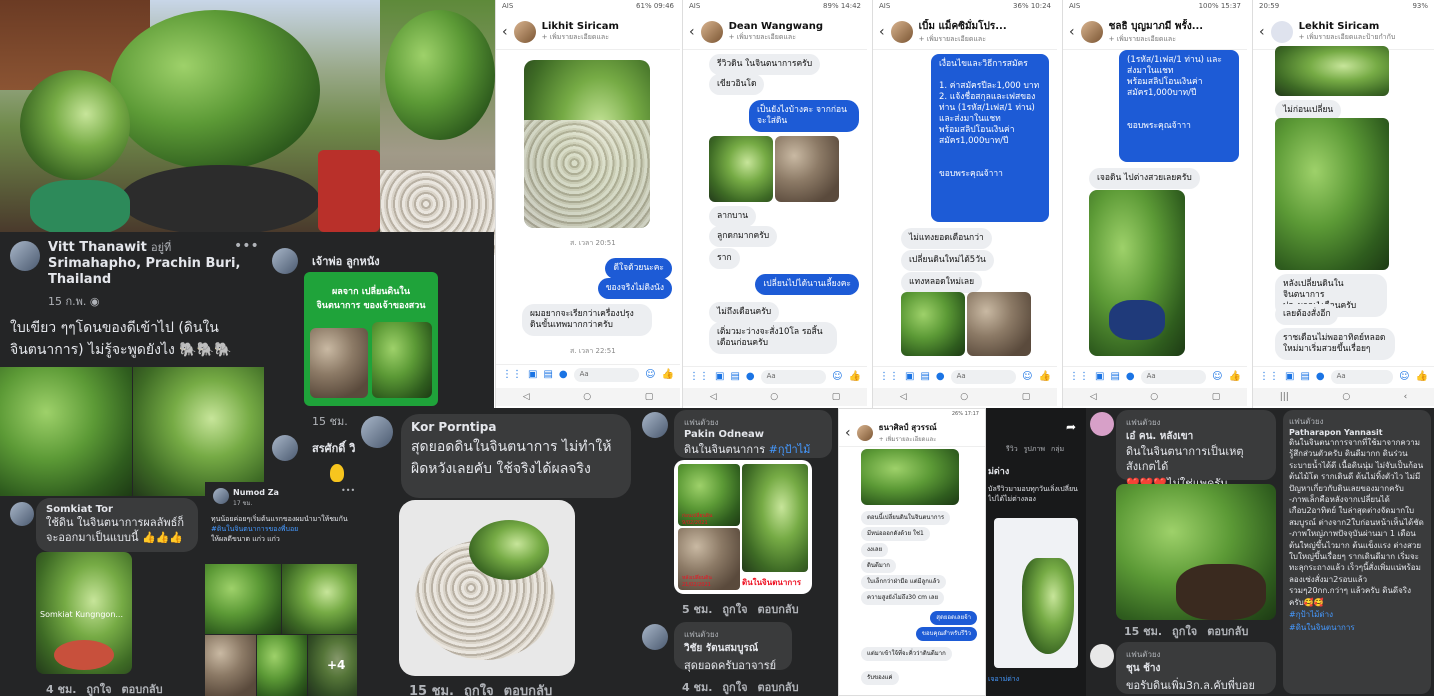  What do you see at coordinates (1357, 627) in the screenshot?
I see `comment-hashtag: #ดินในจินตนาการ` at bounding box center [1357, 627].